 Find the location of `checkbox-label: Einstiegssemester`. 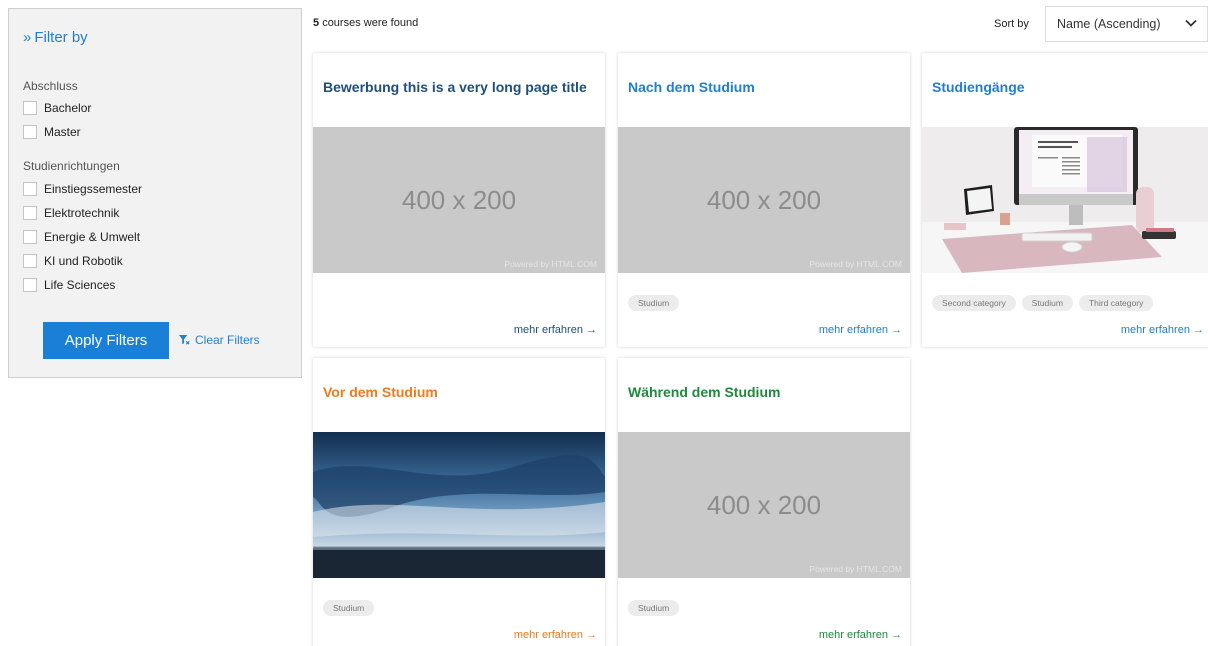

checkbox-label: Einstiegssemester is located at coordinates (93, 189).